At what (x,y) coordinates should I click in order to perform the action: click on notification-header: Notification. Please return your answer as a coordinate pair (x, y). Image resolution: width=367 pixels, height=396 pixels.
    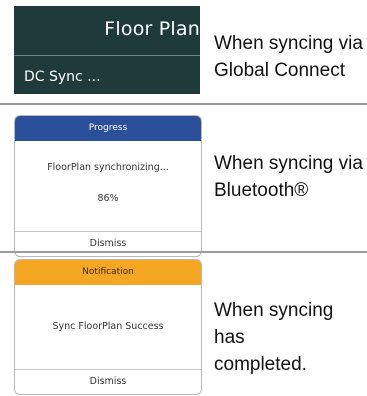
    Looking at the image, I should click on (108, 272).